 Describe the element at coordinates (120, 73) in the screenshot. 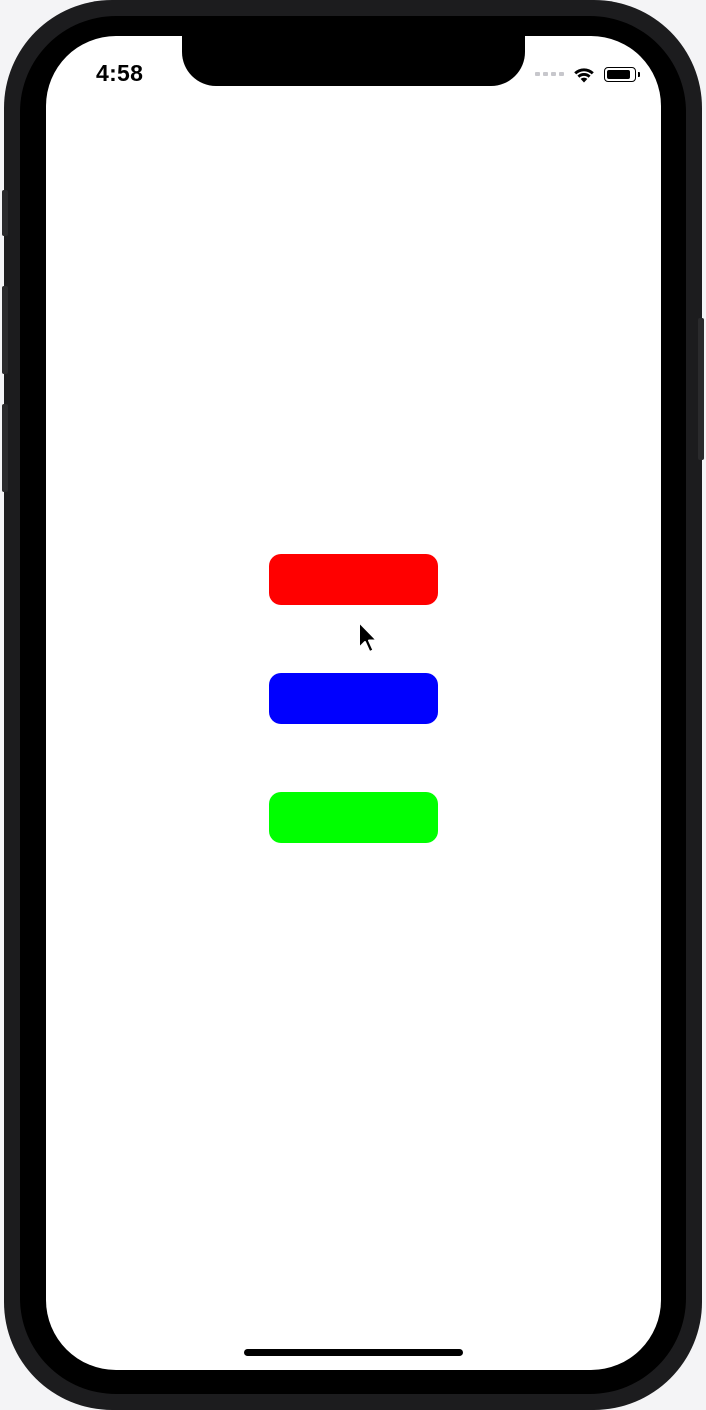

I see `status-bar-time: 4:58` at that location.